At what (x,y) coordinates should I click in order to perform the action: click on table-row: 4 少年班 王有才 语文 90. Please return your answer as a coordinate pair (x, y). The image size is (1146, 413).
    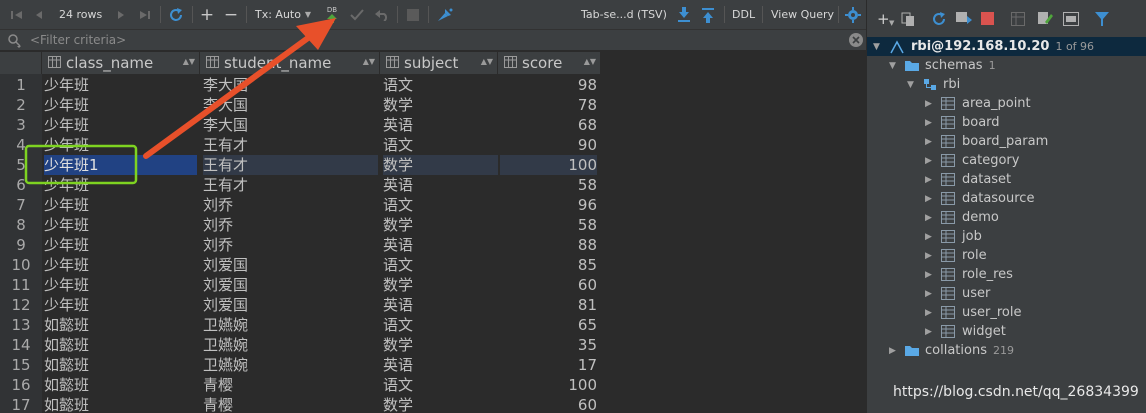
    Looking at the image, I should click on (300, 145).